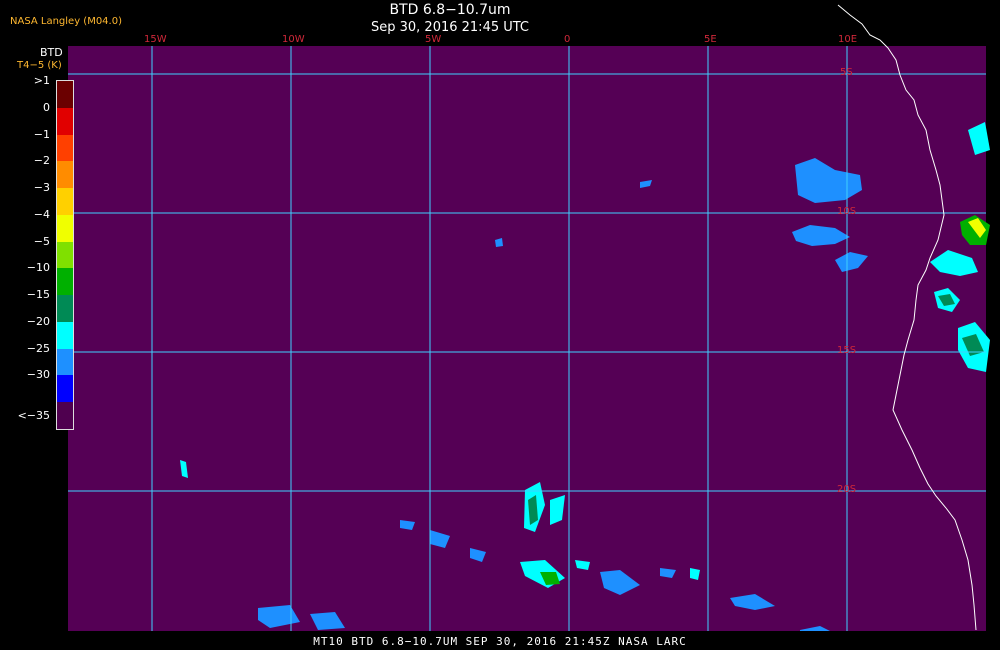 This screenshot has width=1000, height=650. Describe the element at coordinates (847, 350) in the screenshot. I see `lat-label-15s: 15S` at that location.